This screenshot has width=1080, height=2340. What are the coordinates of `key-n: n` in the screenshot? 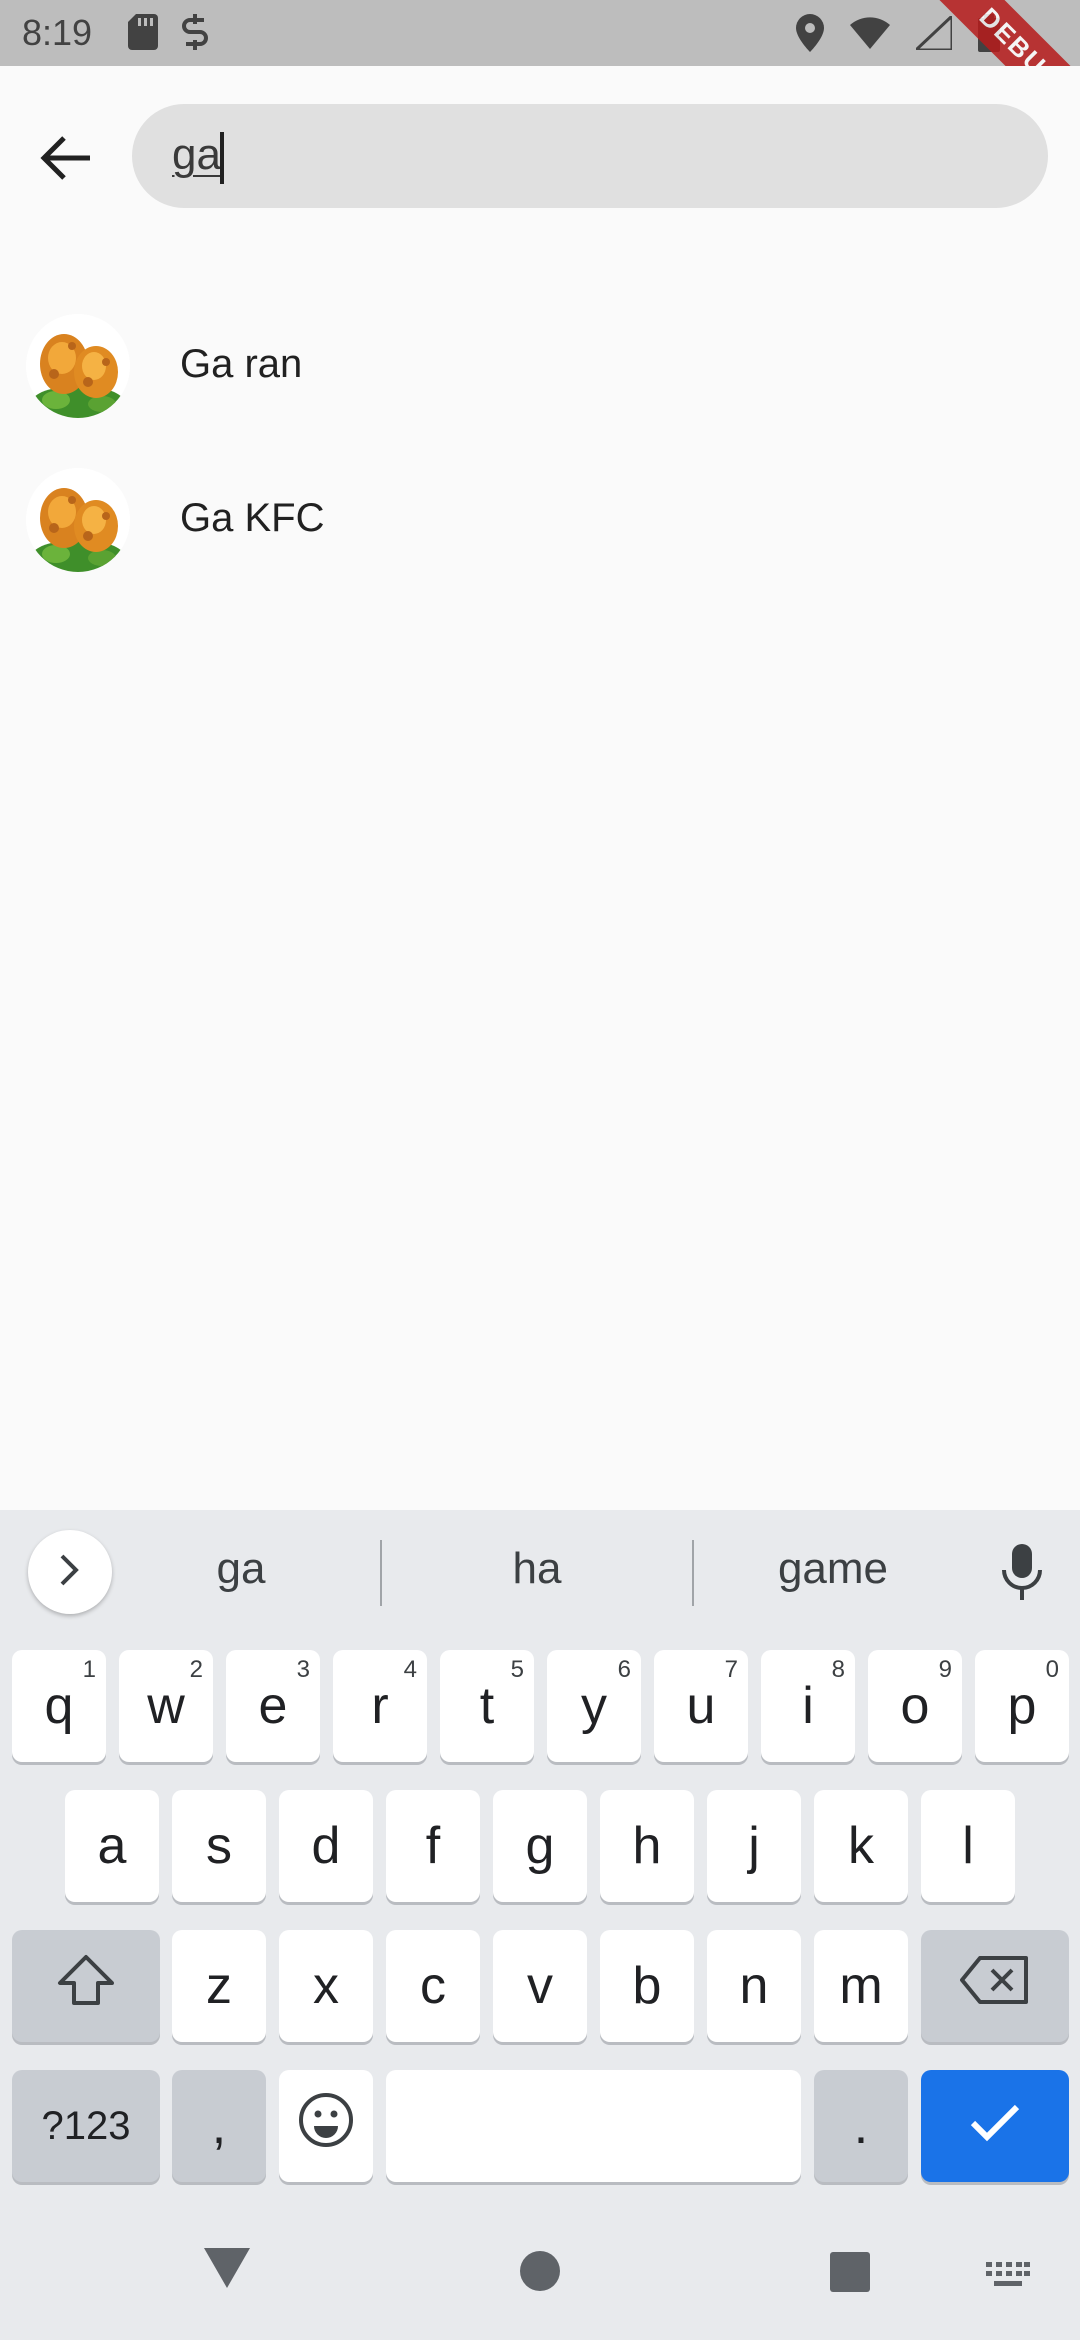 It's located at (754, 1986).